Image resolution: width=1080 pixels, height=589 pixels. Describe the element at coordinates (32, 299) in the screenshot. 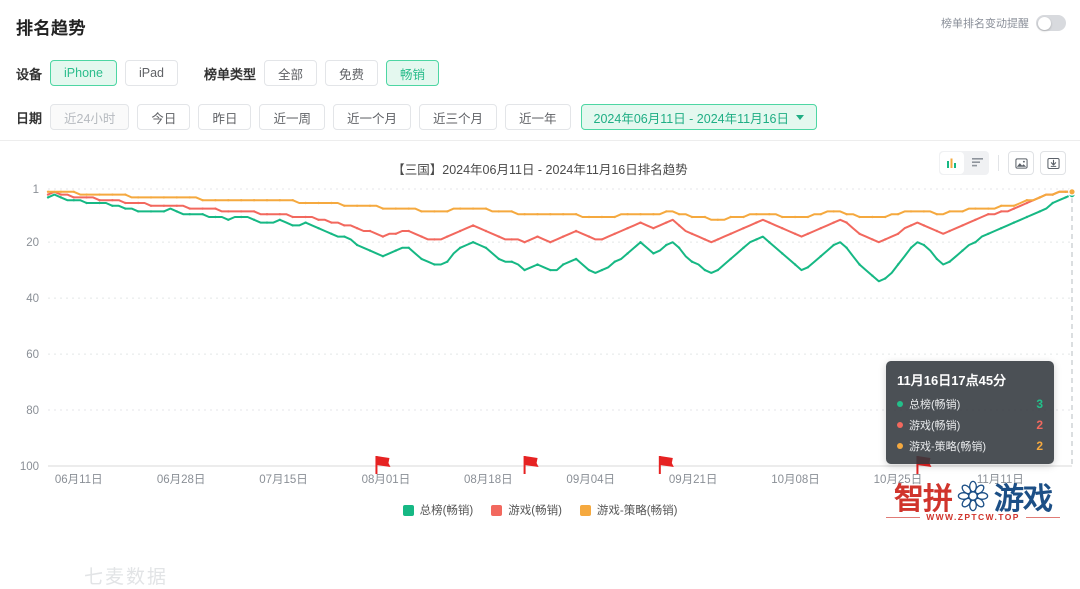

I see `svg-text: 40` at that location.